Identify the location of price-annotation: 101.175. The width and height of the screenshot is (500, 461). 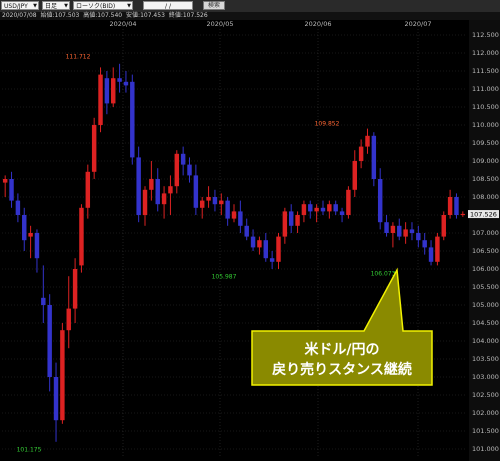
(29, 450).